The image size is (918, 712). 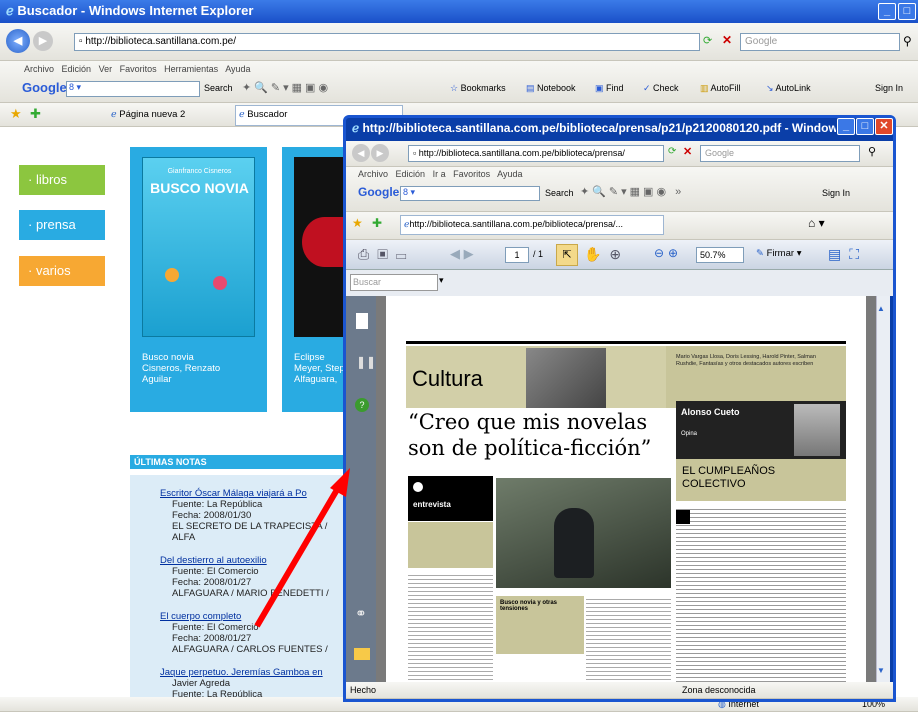 What do you see at coordinates (297, 557) in the screenshot?
I see `arrow-shaft` at bounding box center [297, 557].